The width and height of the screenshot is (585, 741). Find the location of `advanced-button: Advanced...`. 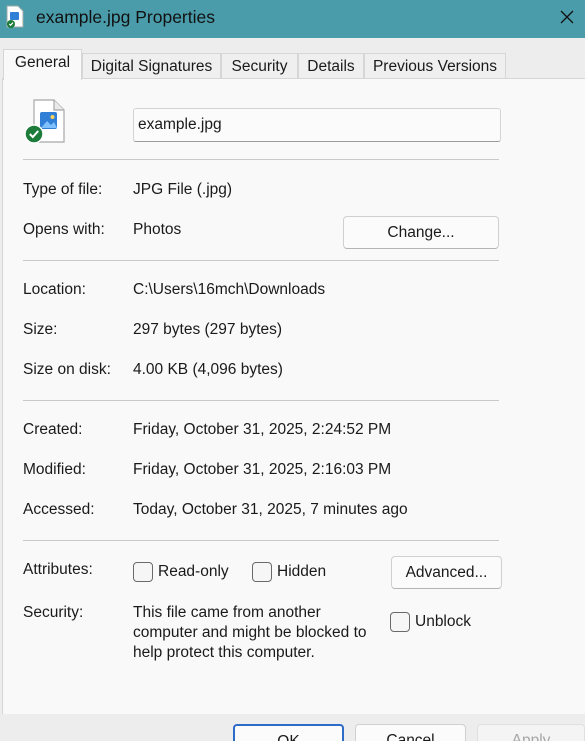

advanced-button: Advanced... is located at coordinates (446, 572).